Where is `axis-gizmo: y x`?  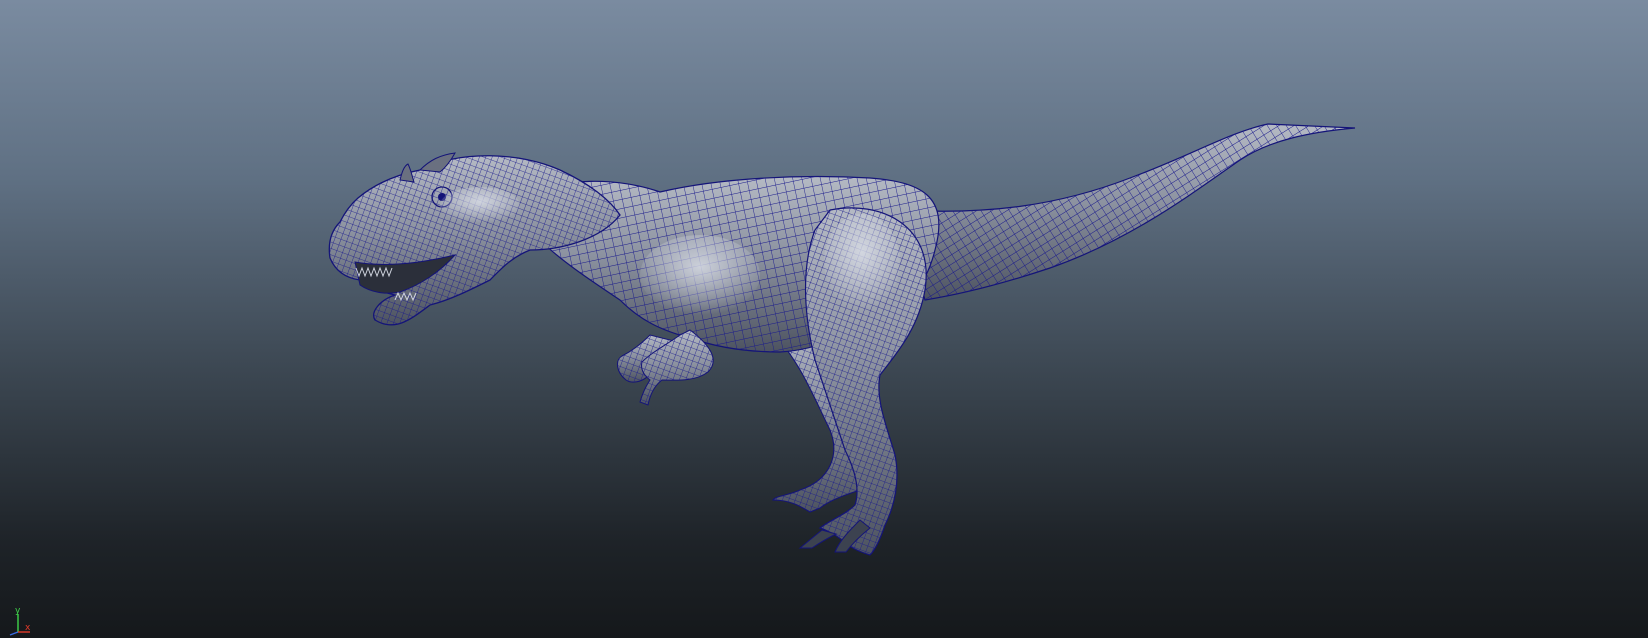
axis-gizmo: y x is located at coordinates (20, 621).